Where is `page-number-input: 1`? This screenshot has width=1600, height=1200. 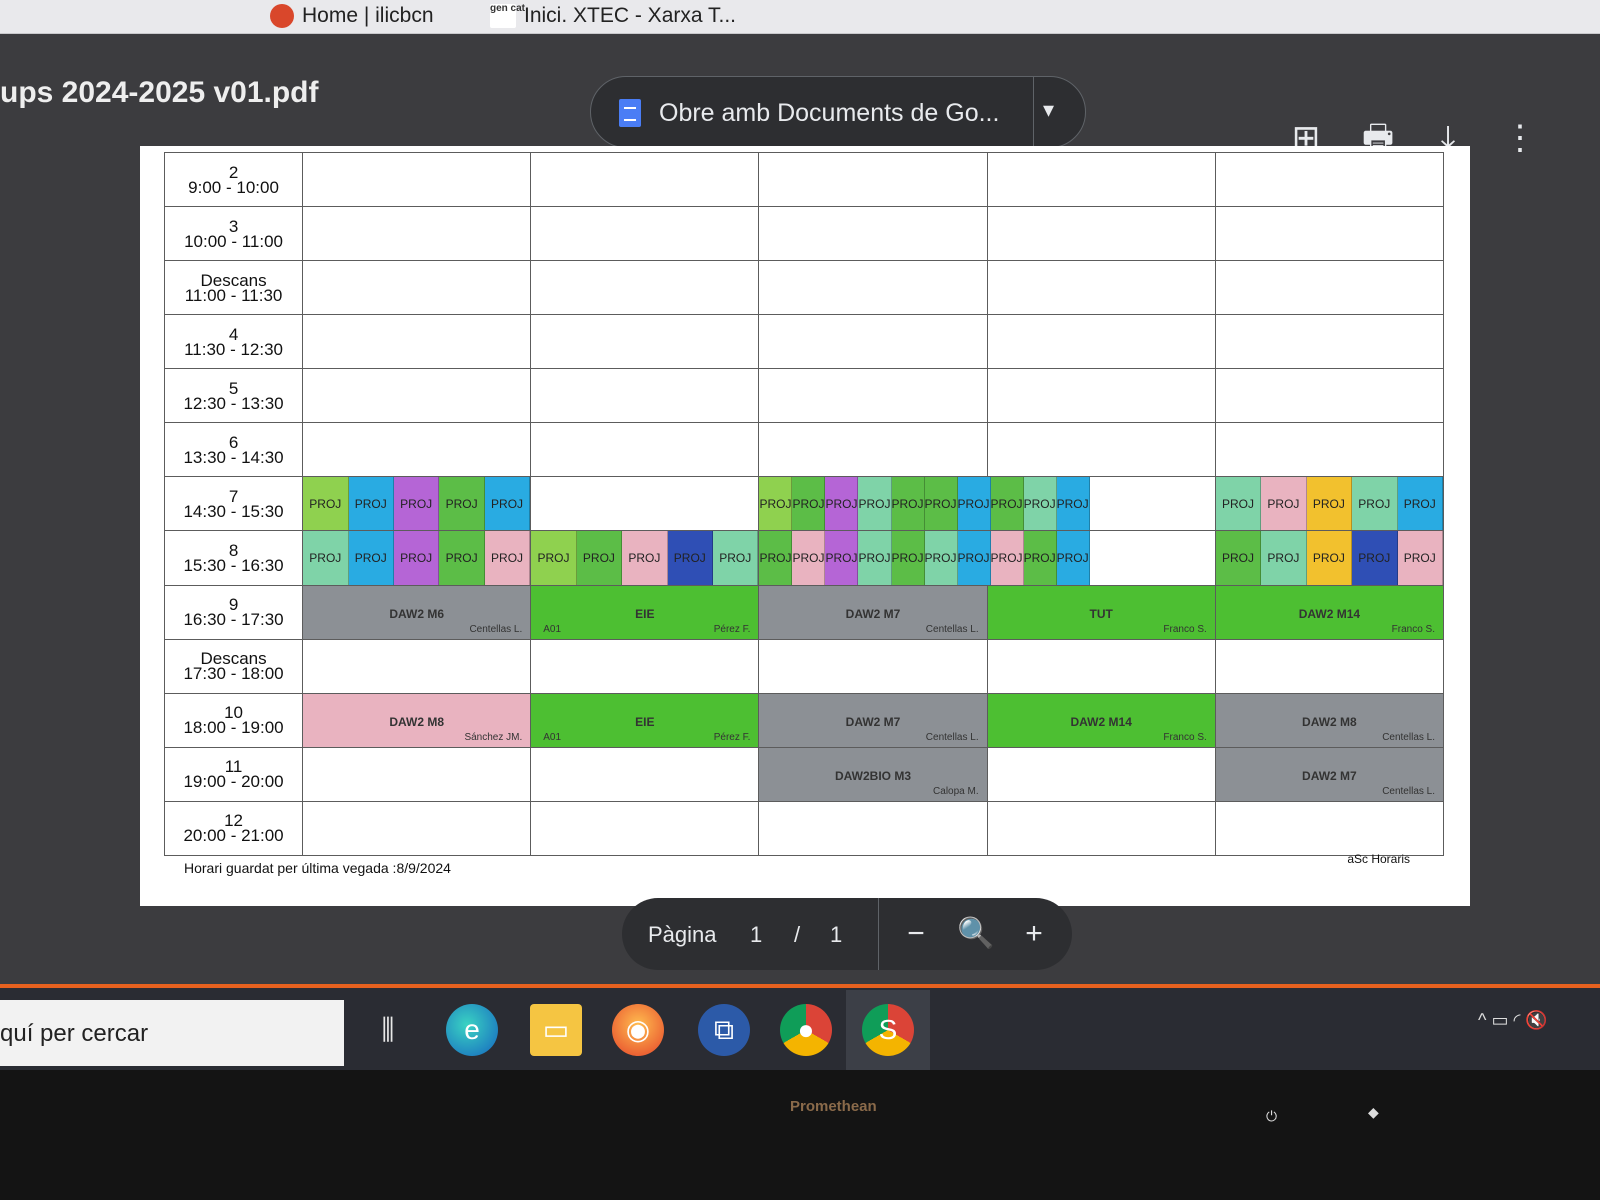
page-number-input: 1 is located at coordinates (756, 935).